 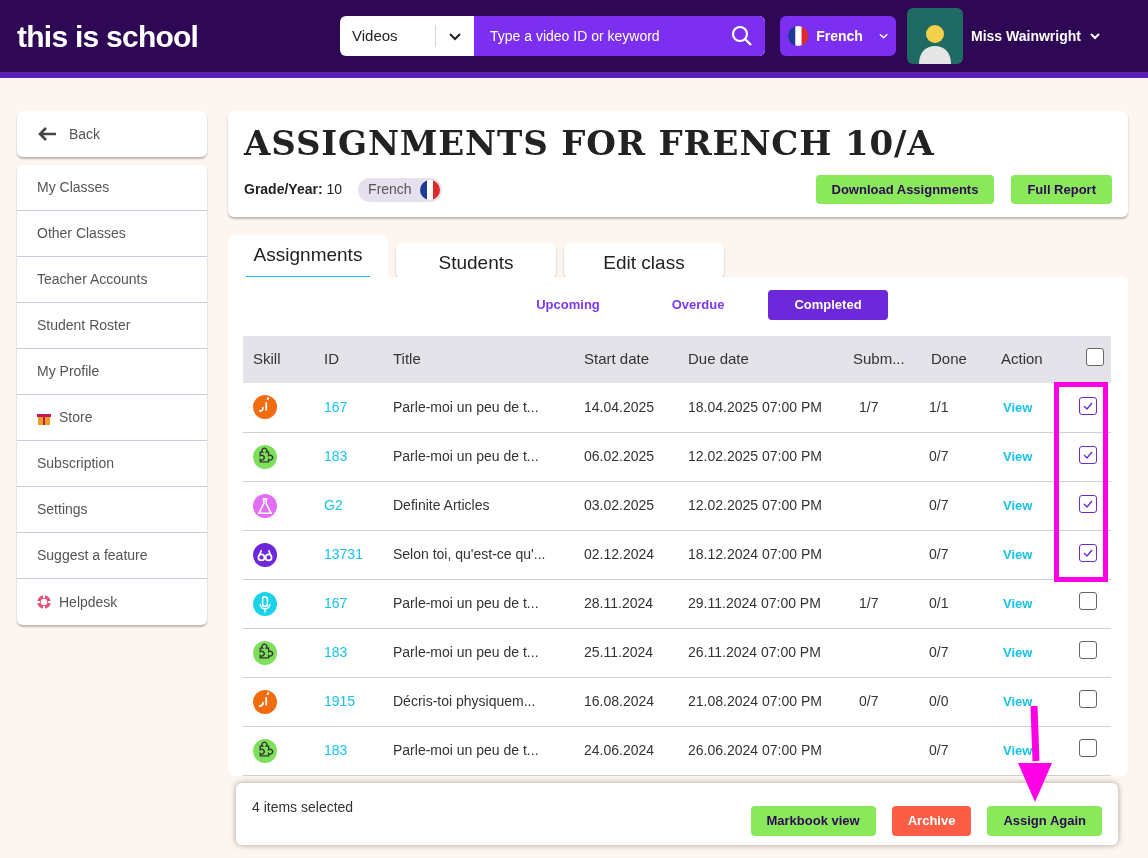 What do you see at coordinates (755, 701) in the screenshot?
I see `table-cell: 21.08.2024 07:00 PM` at bounding box center [755, 701].